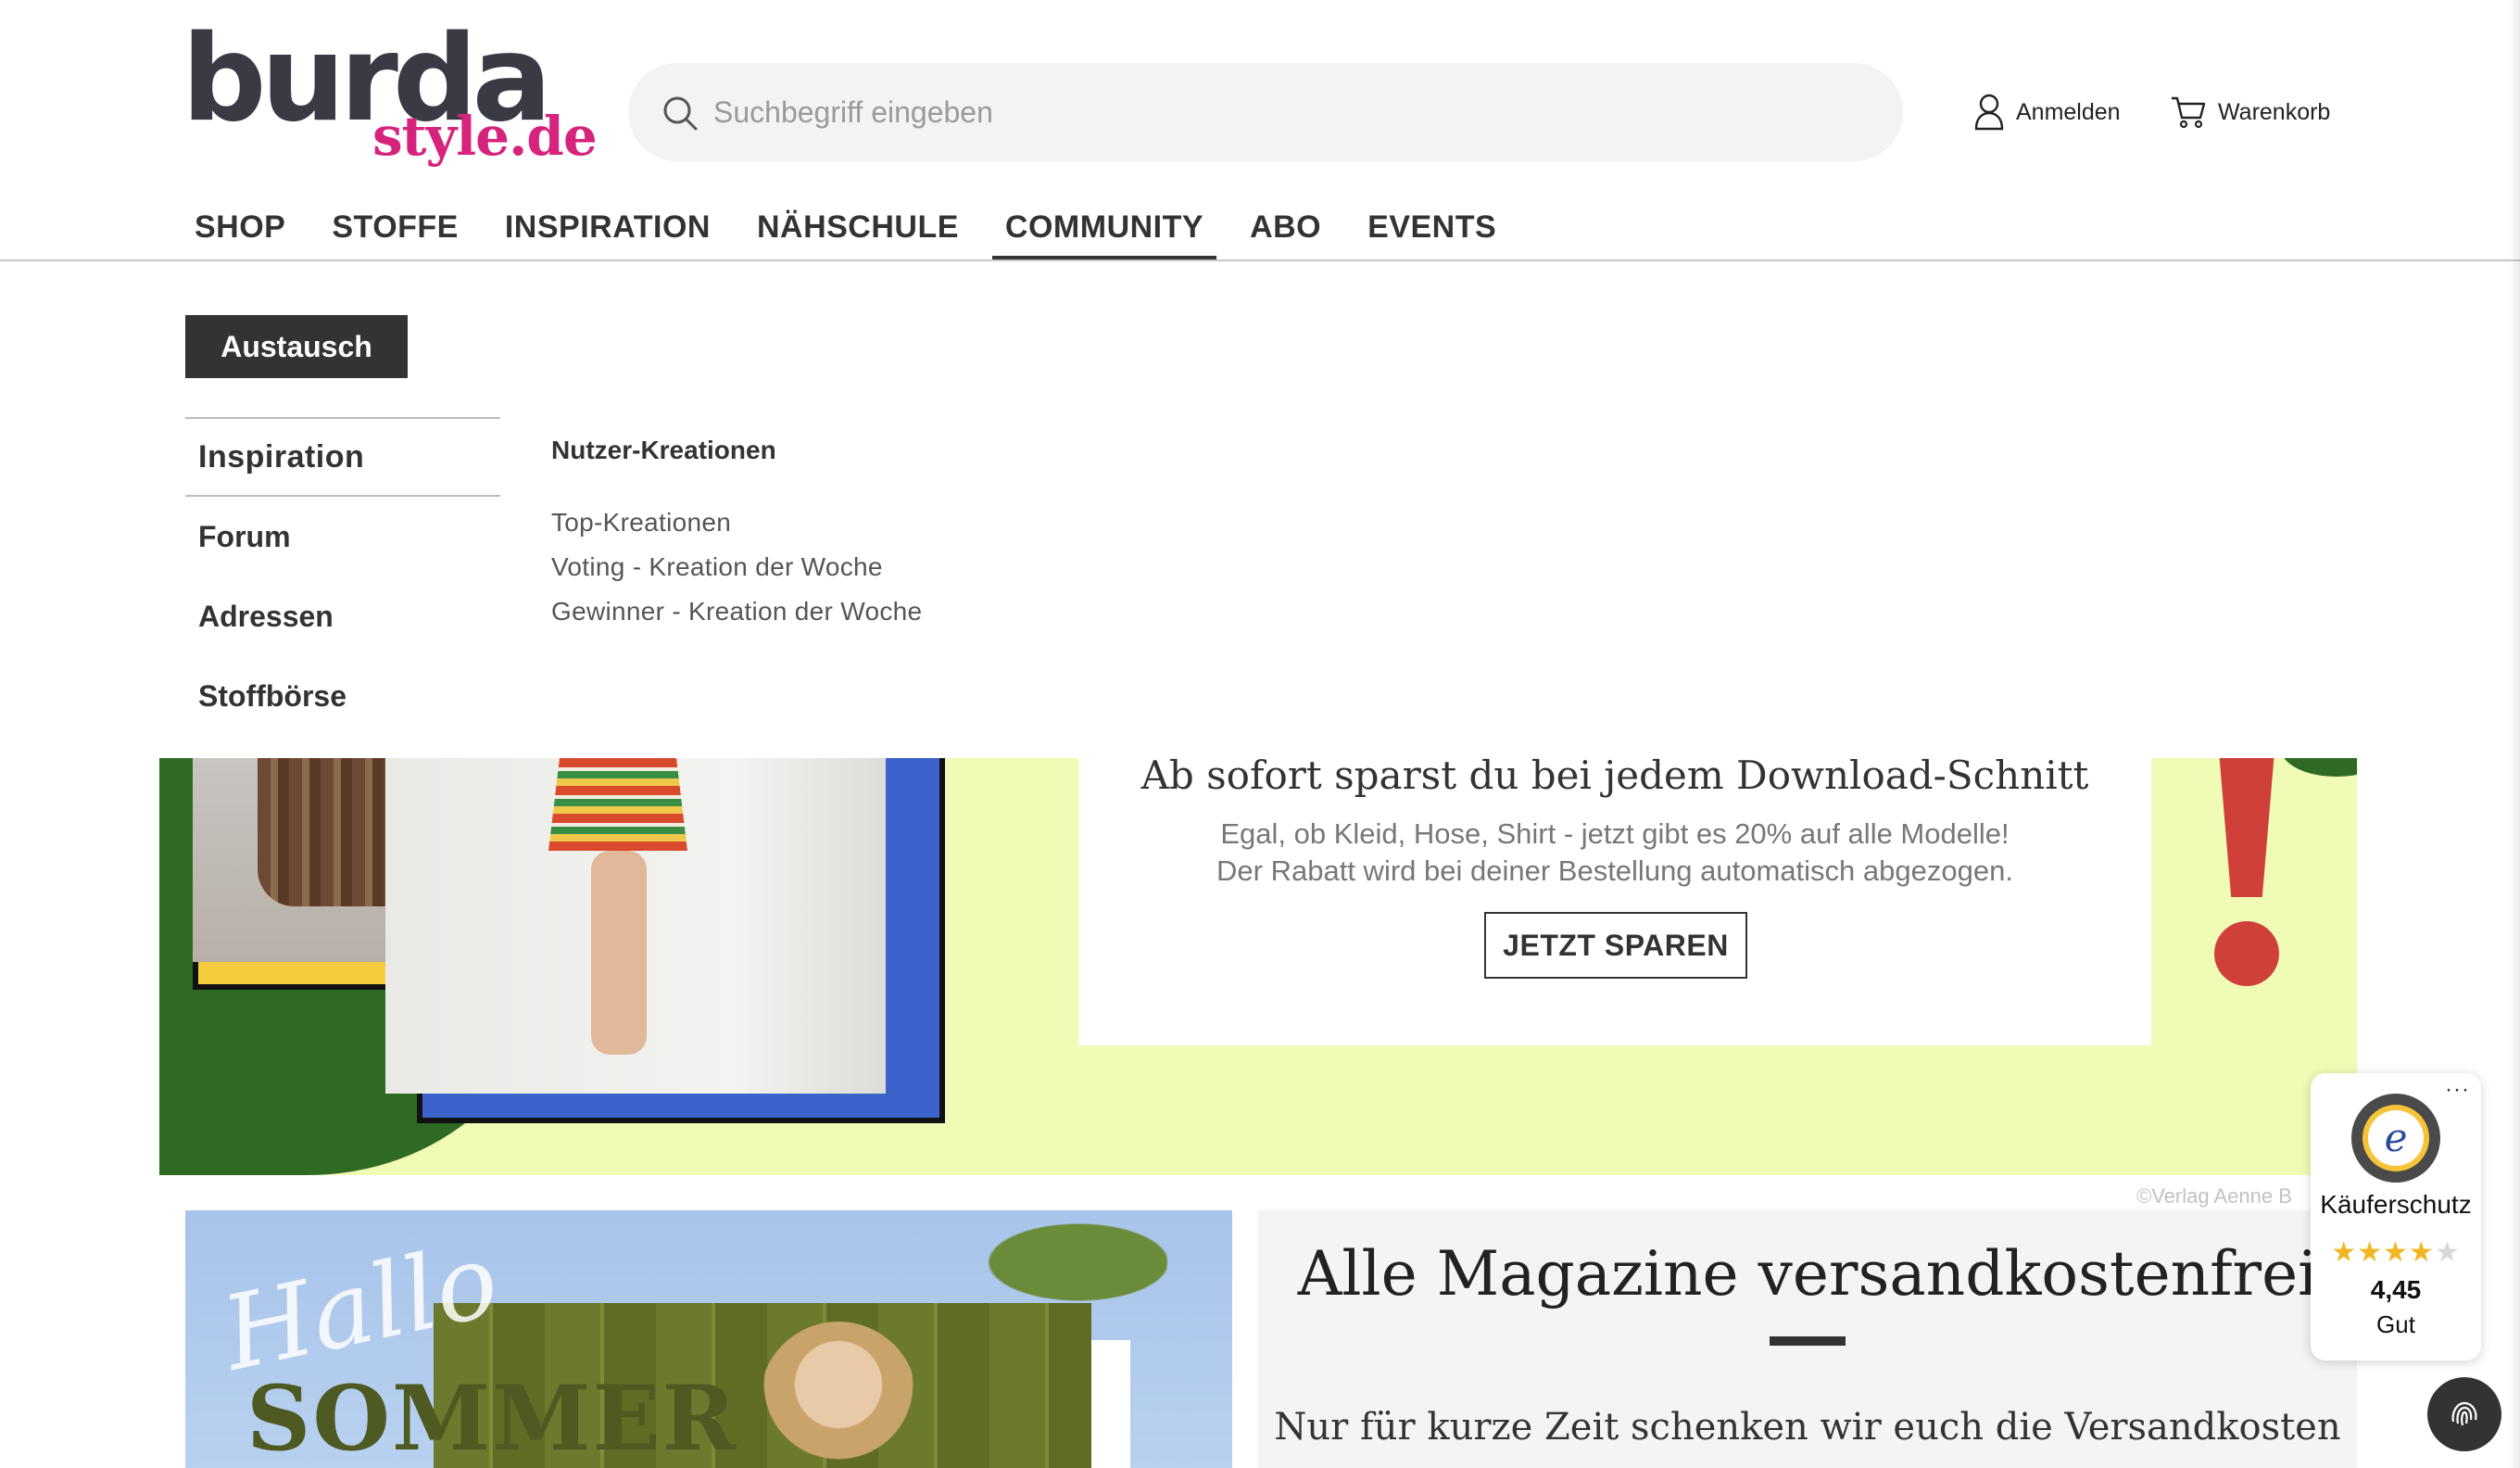  What do you see at coordinates (1104, 231) in the screenshot?
I see `nav-item-community: COMMUNITY` at bounding box center [1104, 231].